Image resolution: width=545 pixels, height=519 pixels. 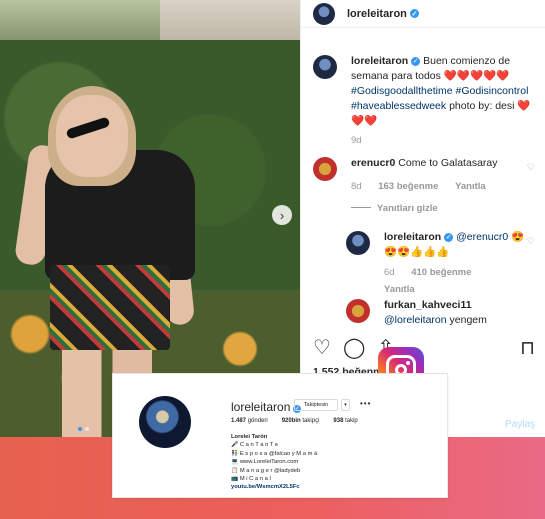 I want to click on posts-count: 1.487 gönderi, so click(x=249, y=421).